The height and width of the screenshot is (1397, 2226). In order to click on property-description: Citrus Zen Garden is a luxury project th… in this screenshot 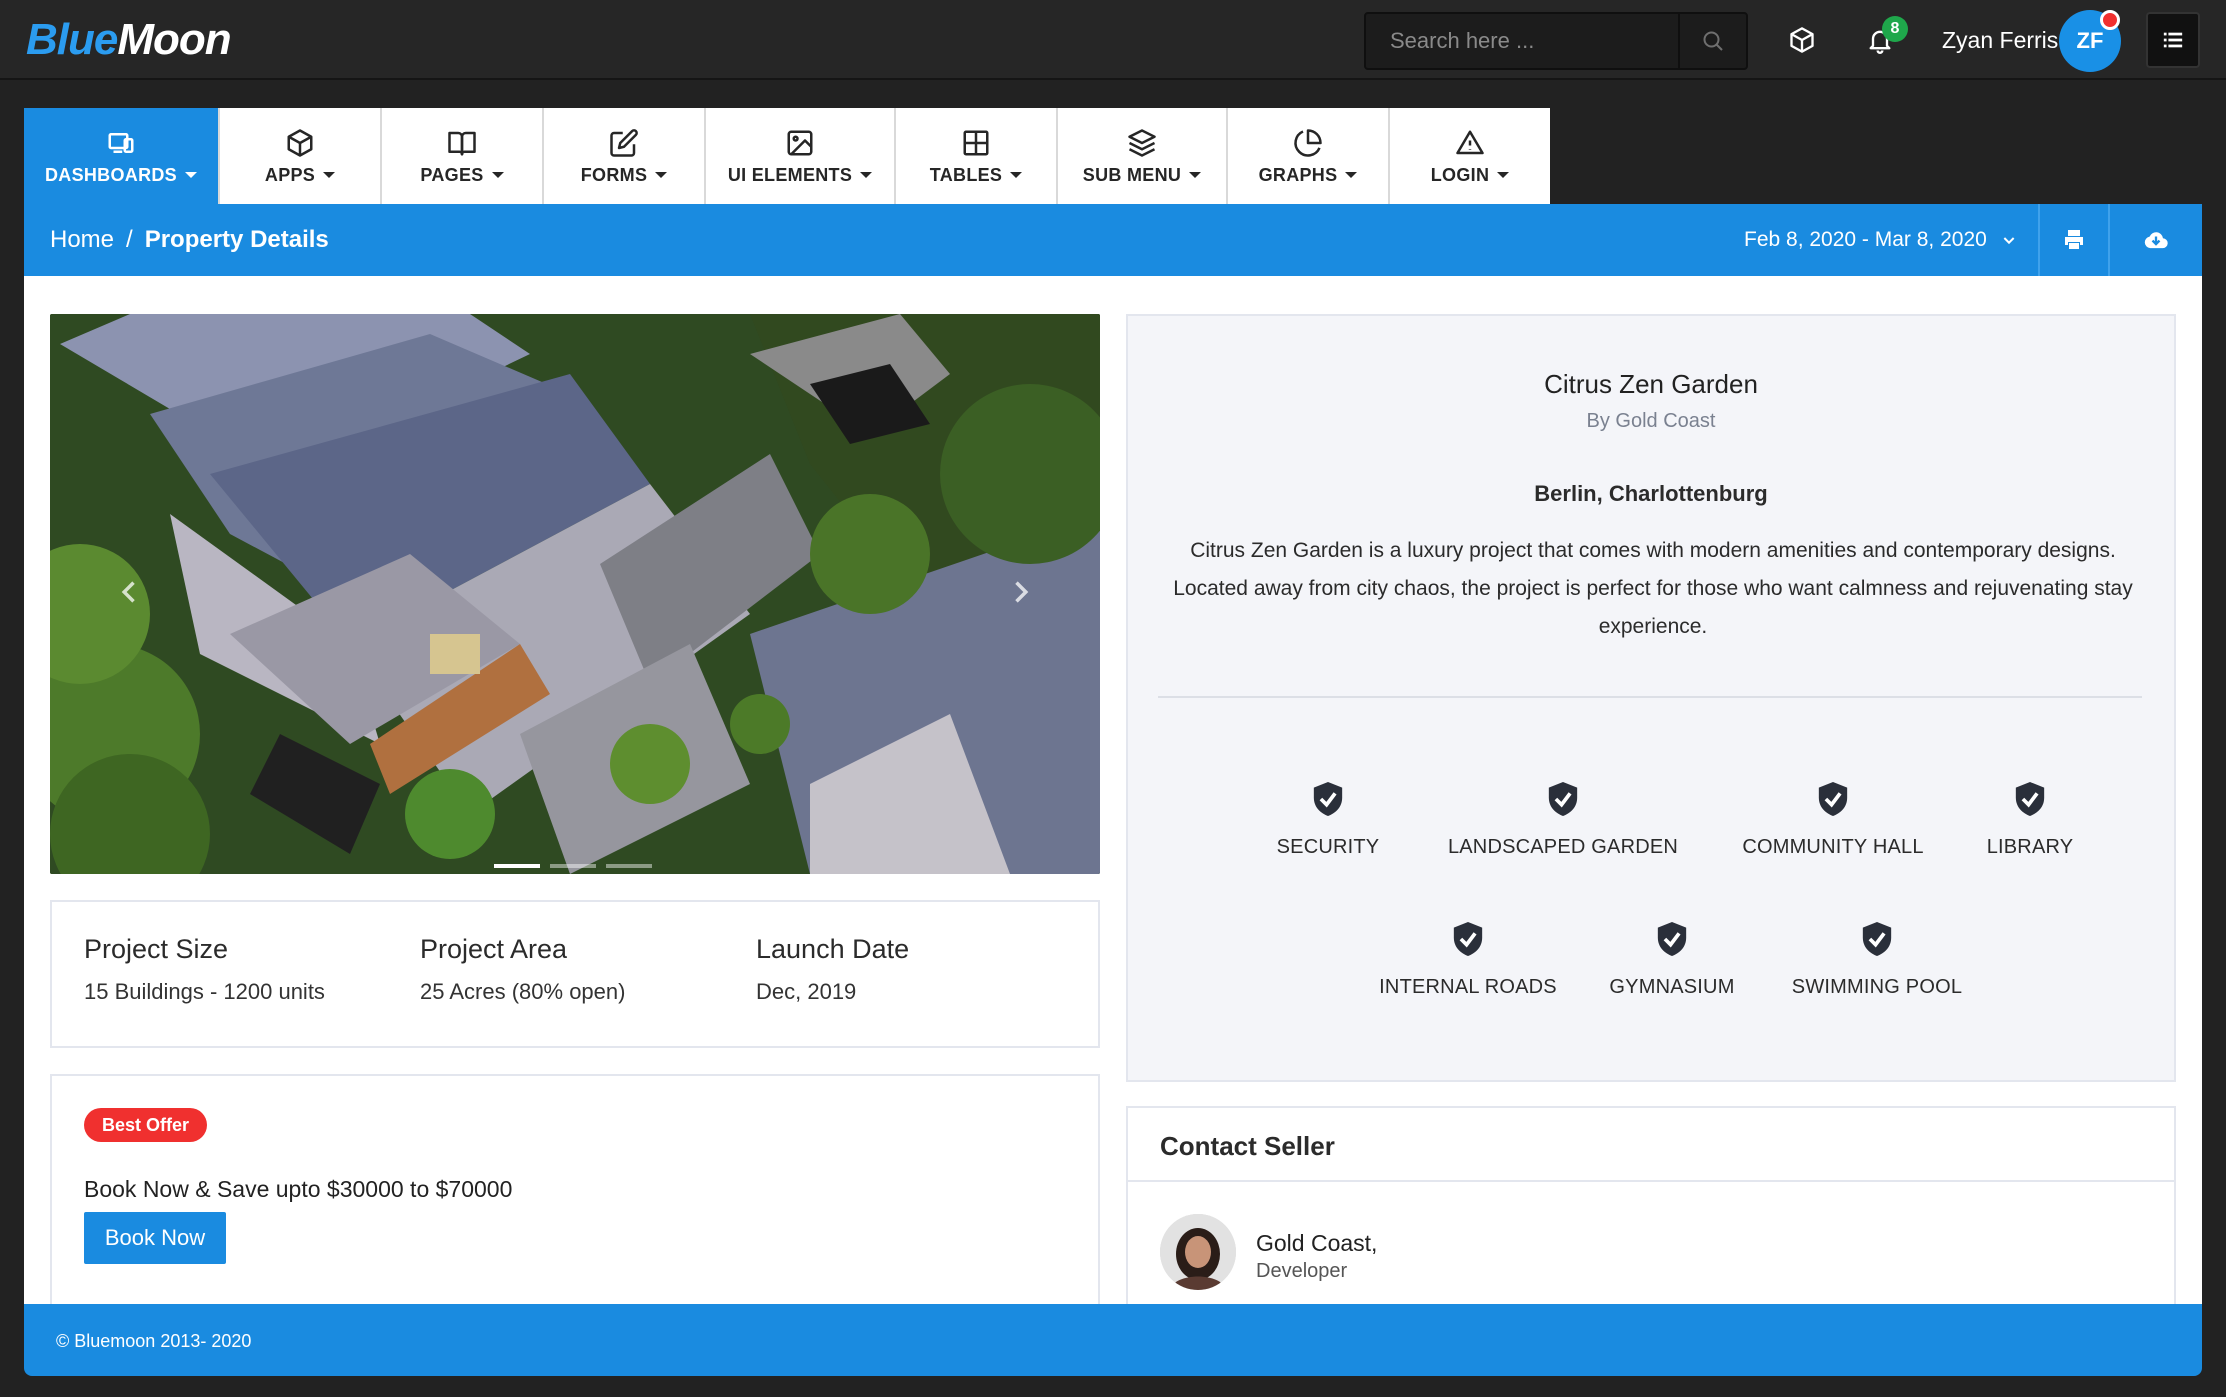, I will do `click(1653, 588)`.